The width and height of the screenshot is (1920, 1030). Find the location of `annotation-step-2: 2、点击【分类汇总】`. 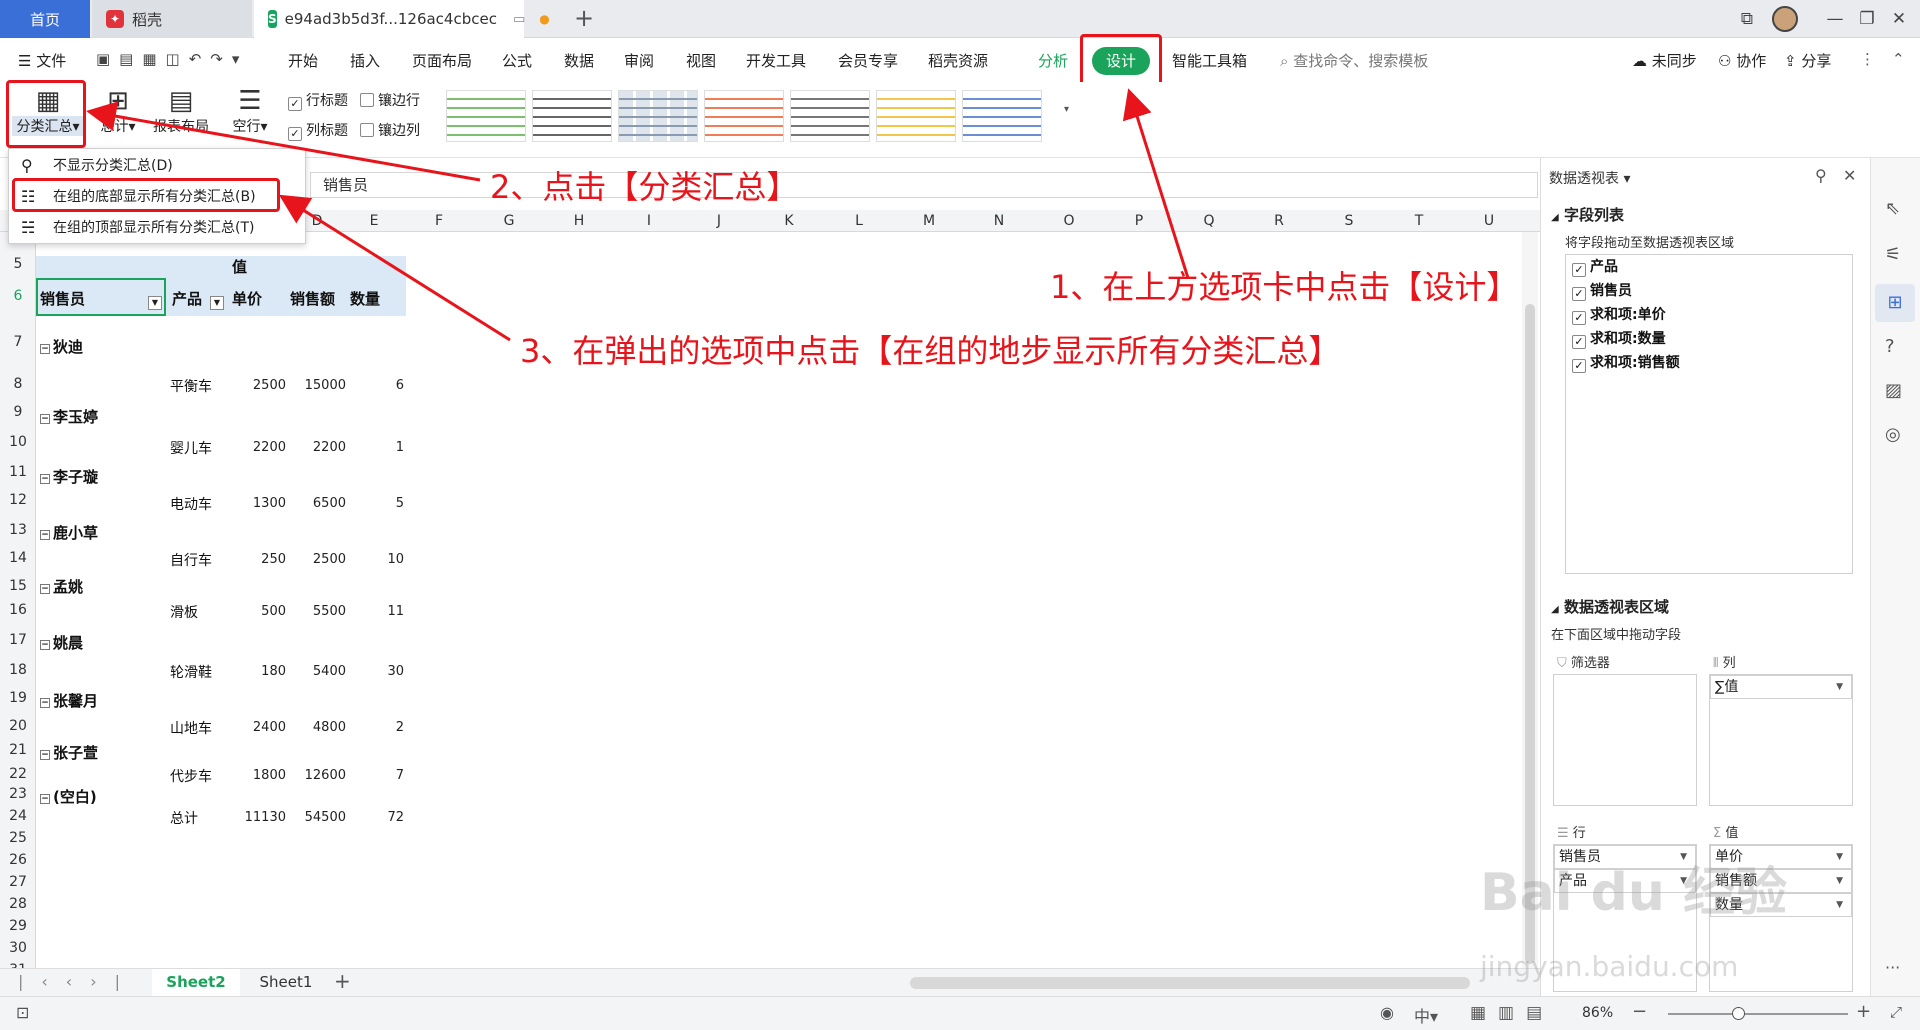

annotation-step-2: 2、点击【分类汇总】 is located at coordinates (644, 187).